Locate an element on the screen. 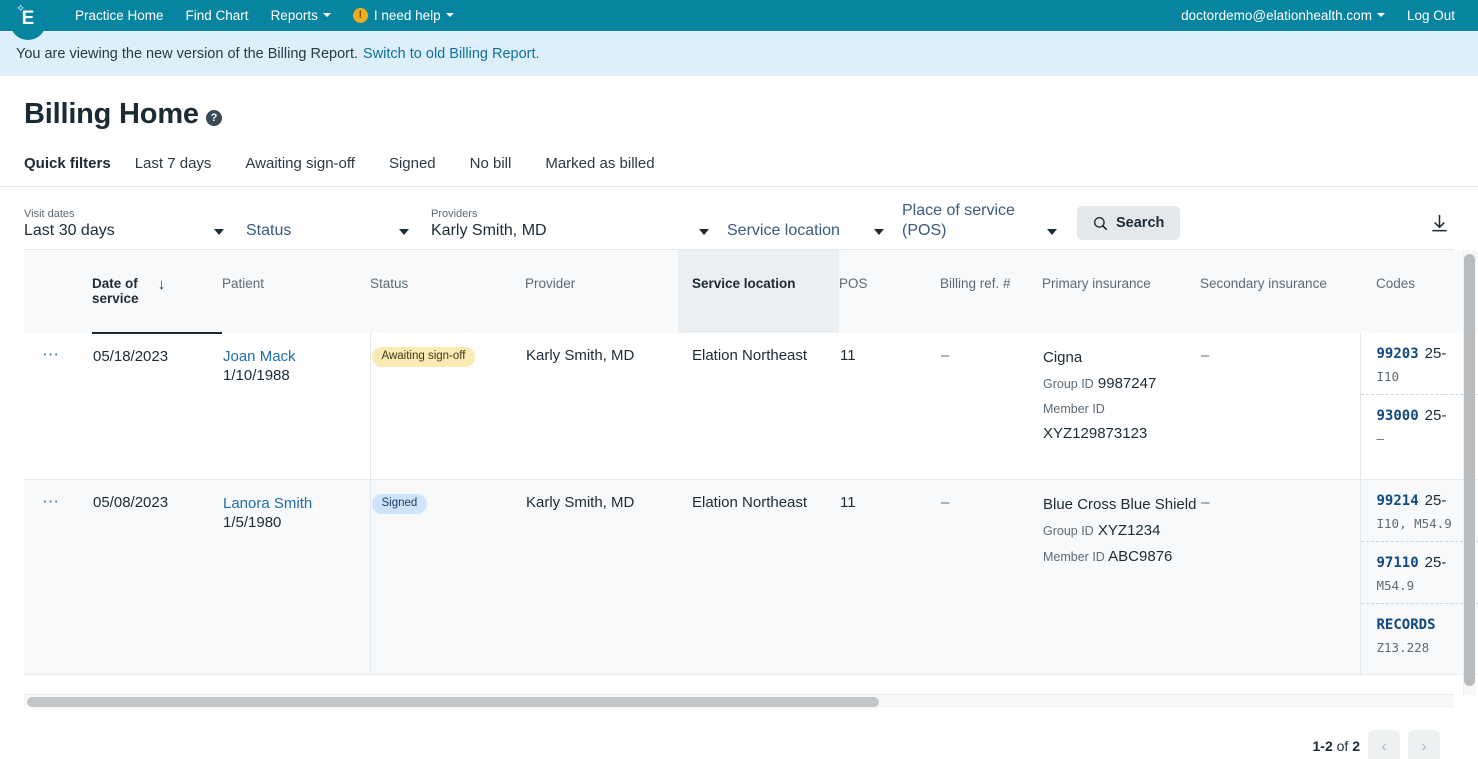 The height and width of the screenshot is (759, 1478). th-status: Status is located at coordinates (447, 291).